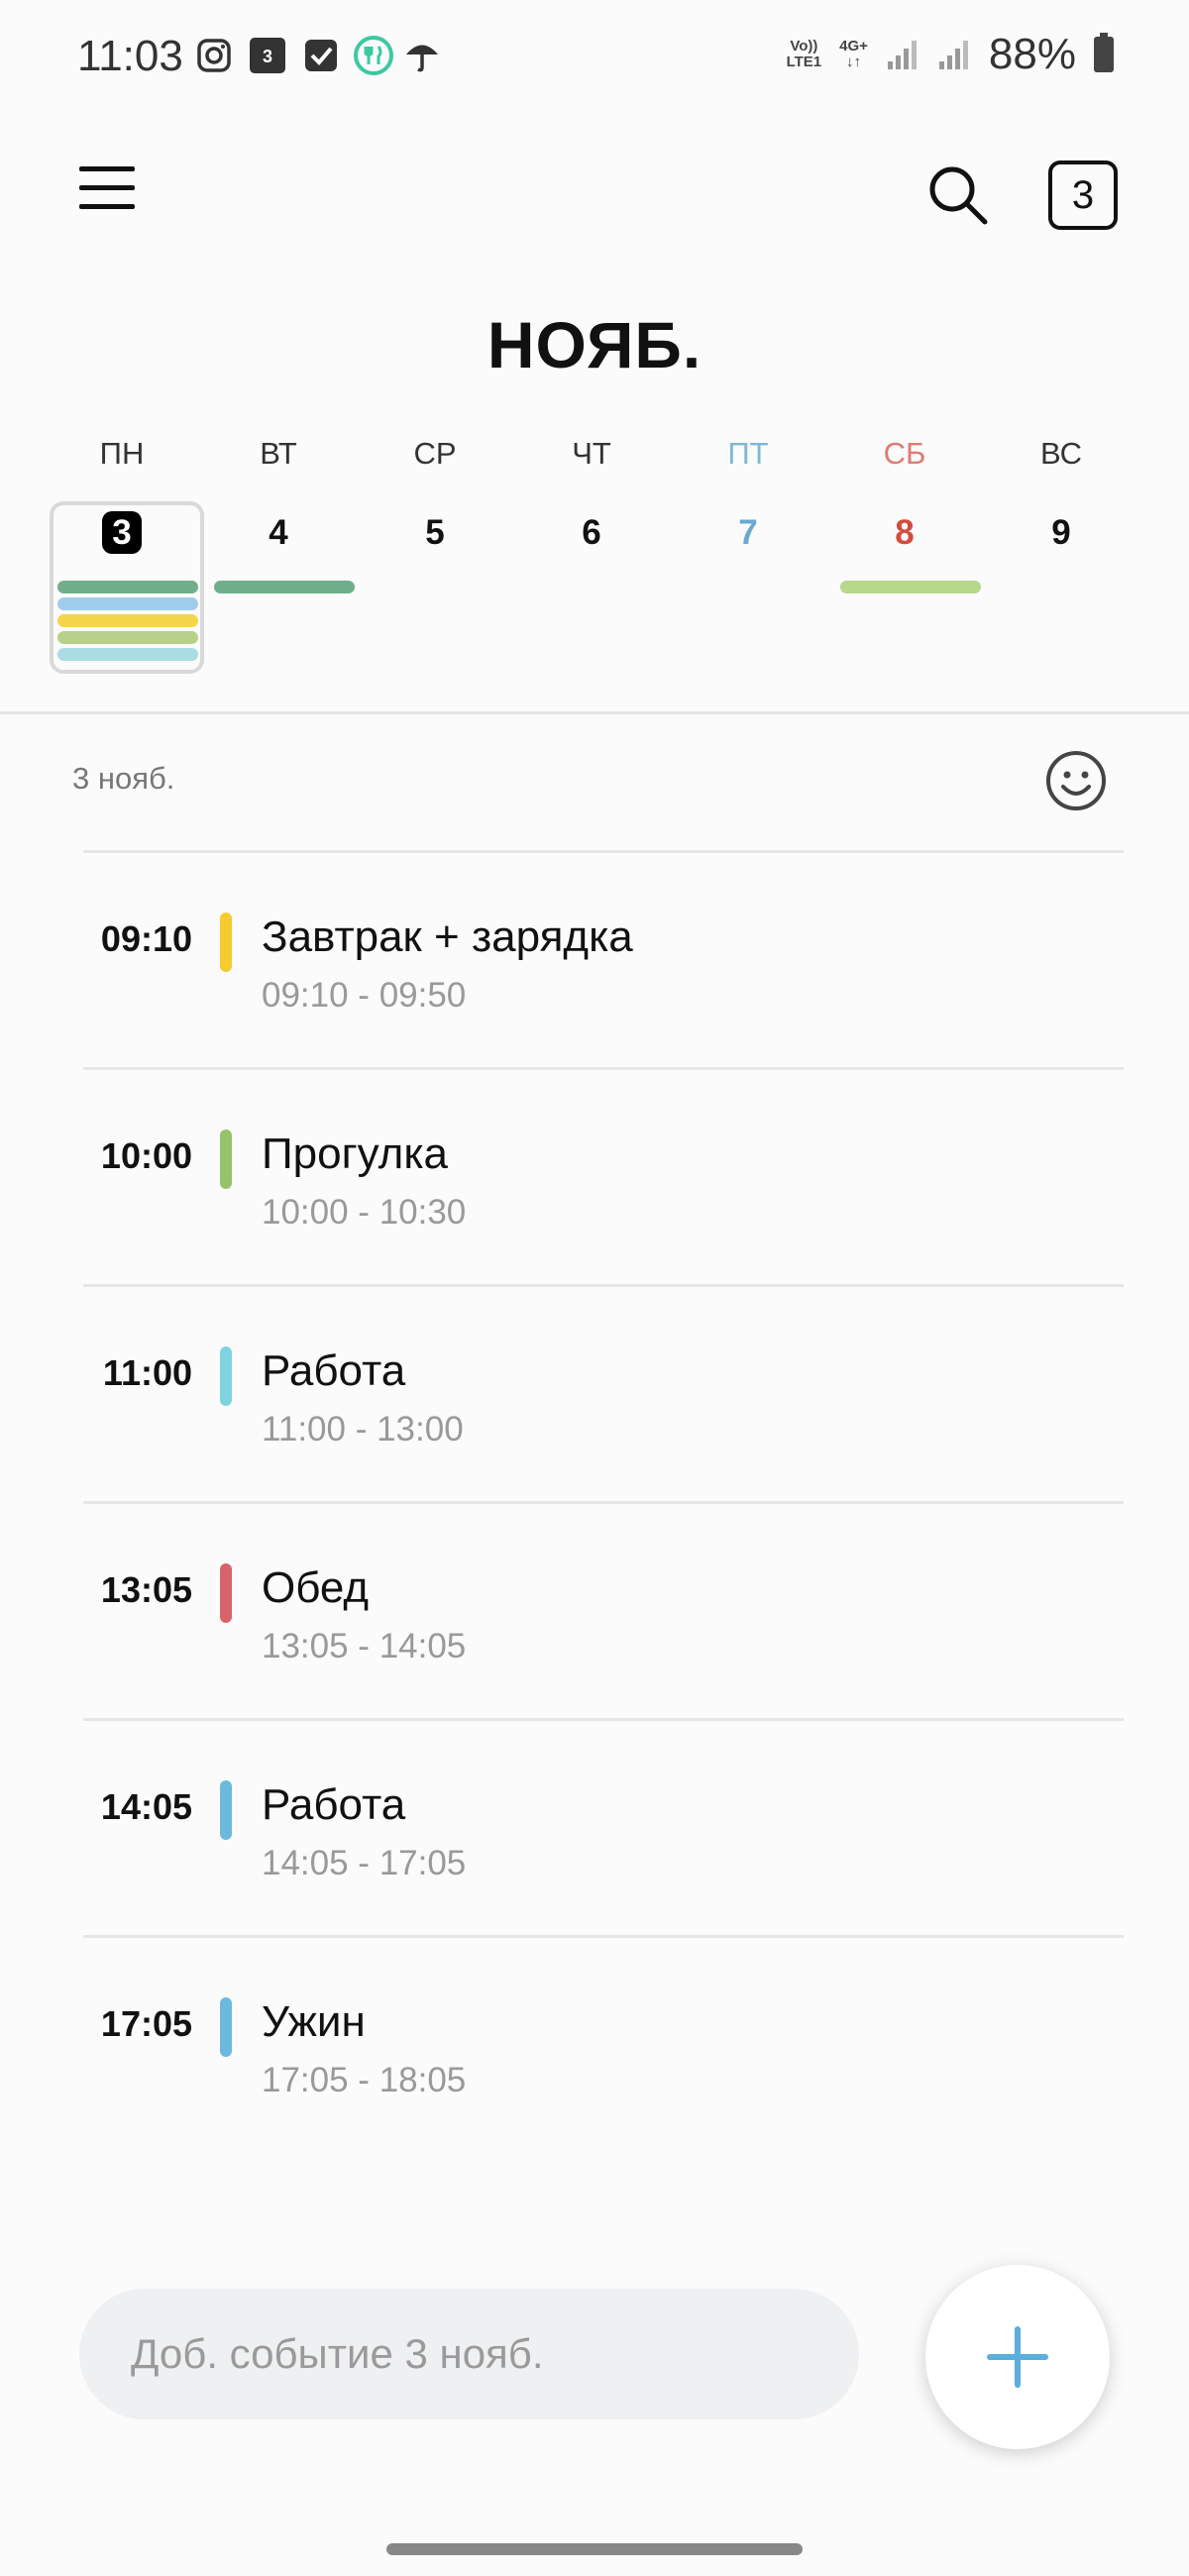 This screenshot has width=1189, height=2576. What do you see at coordinates (107, 169) in the screenshot?
I see `menu-icon` at bounding box center [107, 169].